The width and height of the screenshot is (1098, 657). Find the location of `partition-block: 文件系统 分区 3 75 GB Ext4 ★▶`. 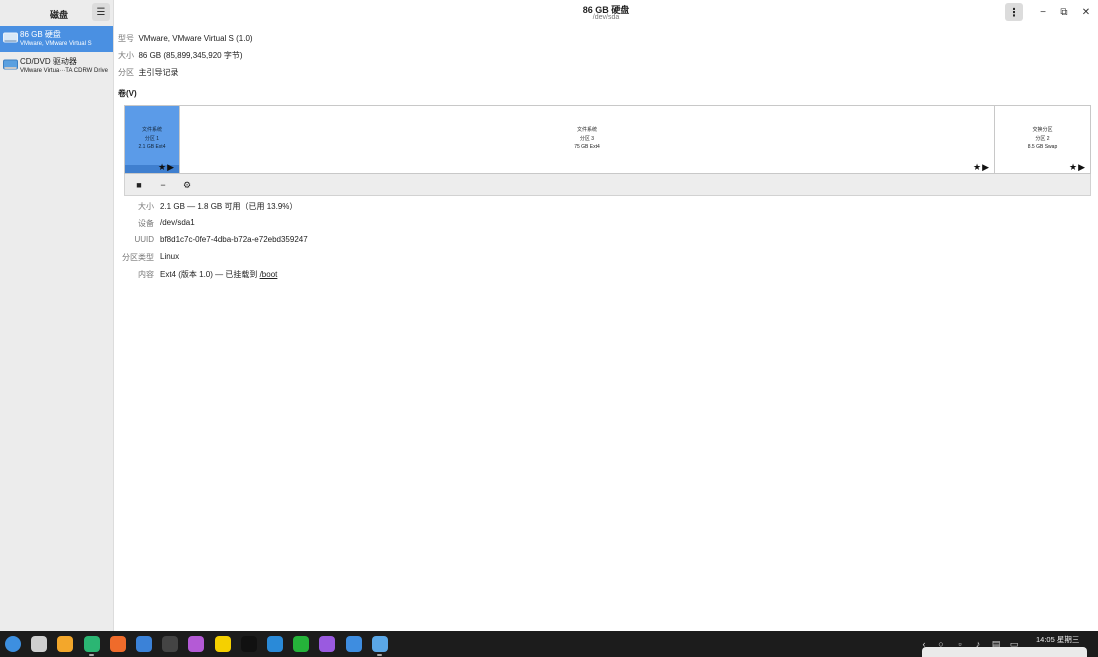

partition-block: 文件系统 分区 3 75 GB Ext4 ★▶ is located at coordinates (587, 139).